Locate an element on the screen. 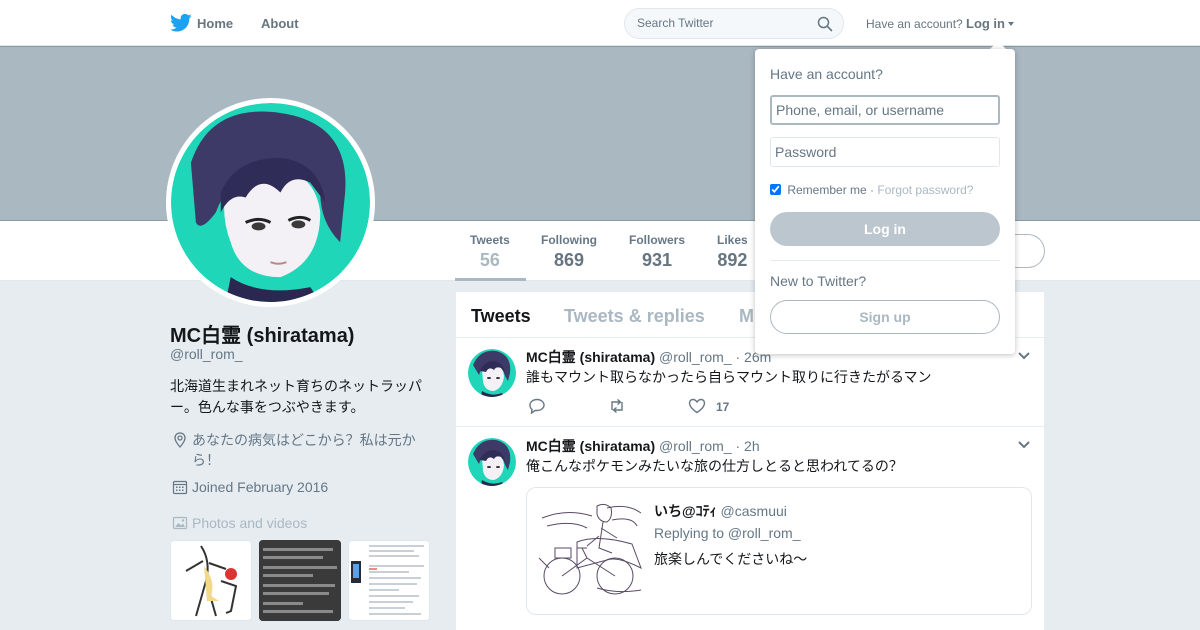 This screenshot has height=630, width=1200. stat-value: 892 is located at coordinates (732, 260).